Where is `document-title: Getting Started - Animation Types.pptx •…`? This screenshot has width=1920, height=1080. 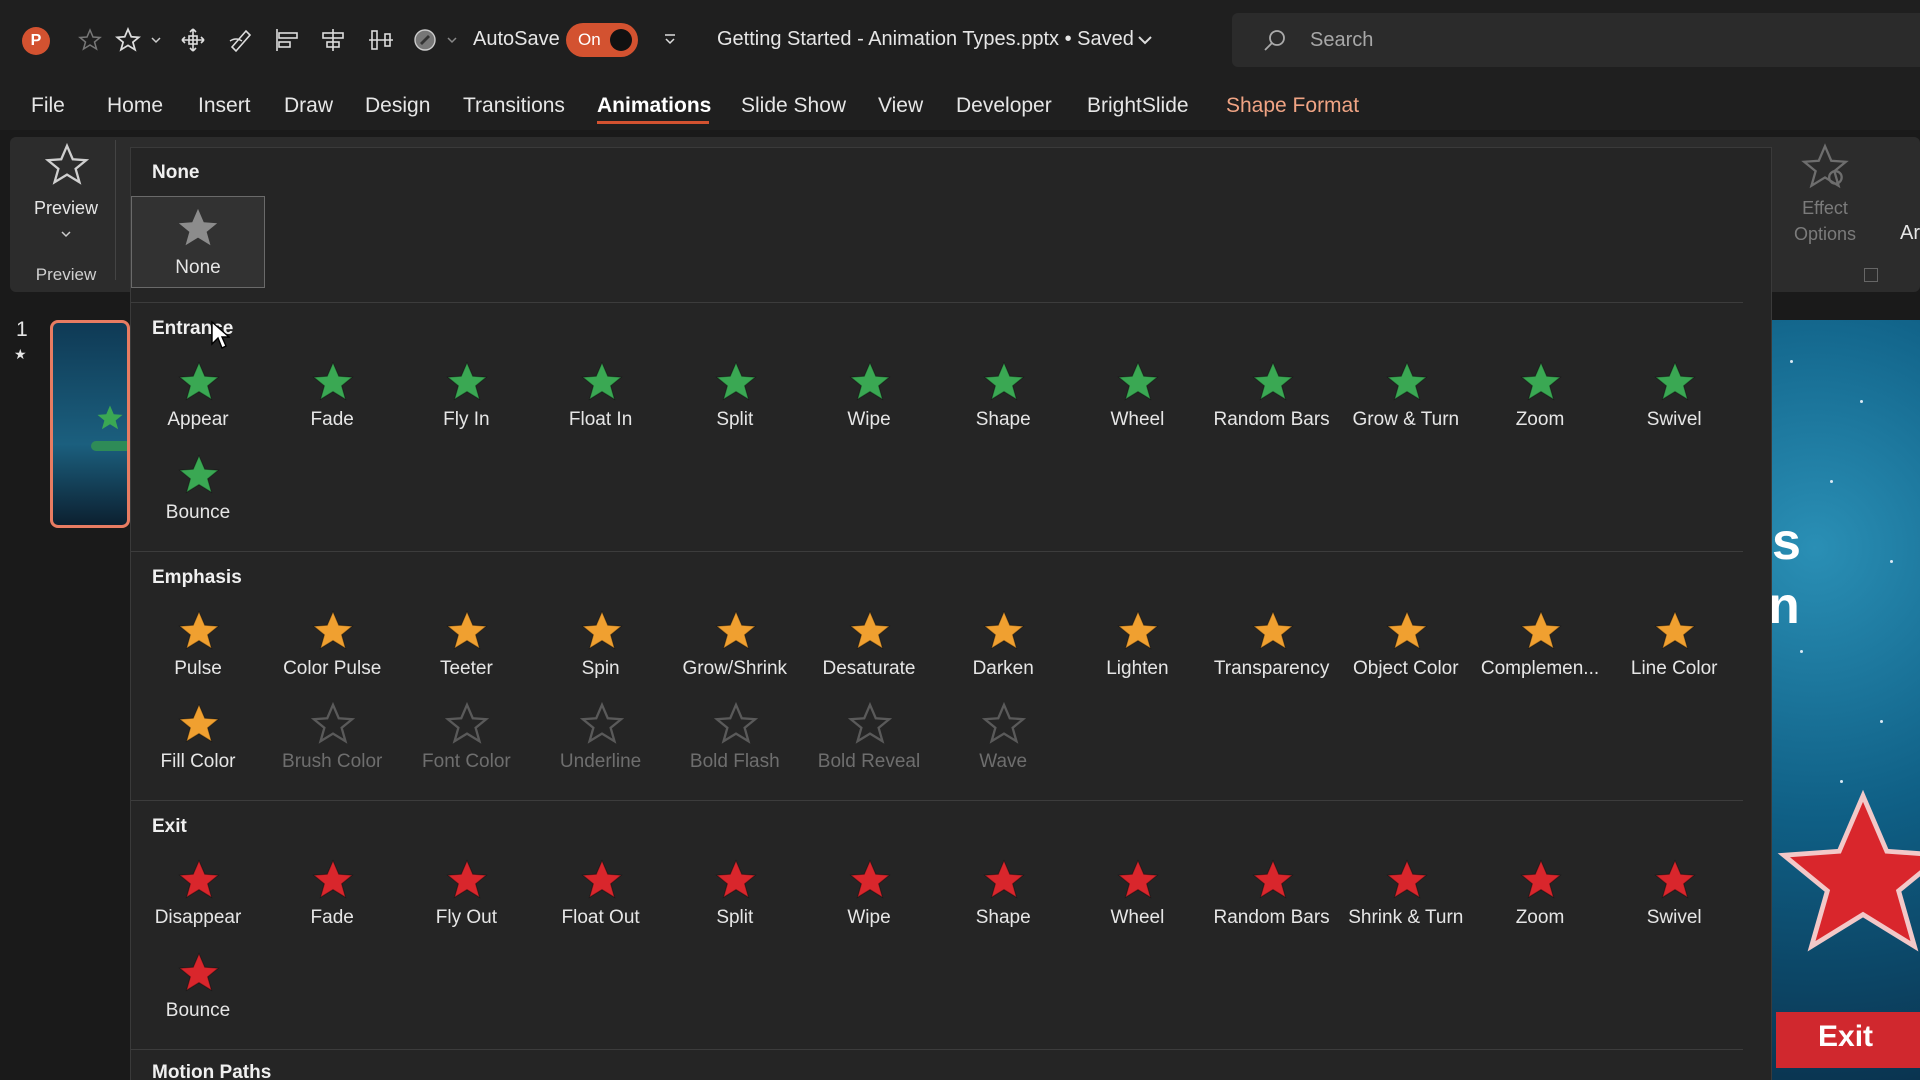 document-title: Getting Started - Animation Types.pptx •… is located at coordinates (925, 39).